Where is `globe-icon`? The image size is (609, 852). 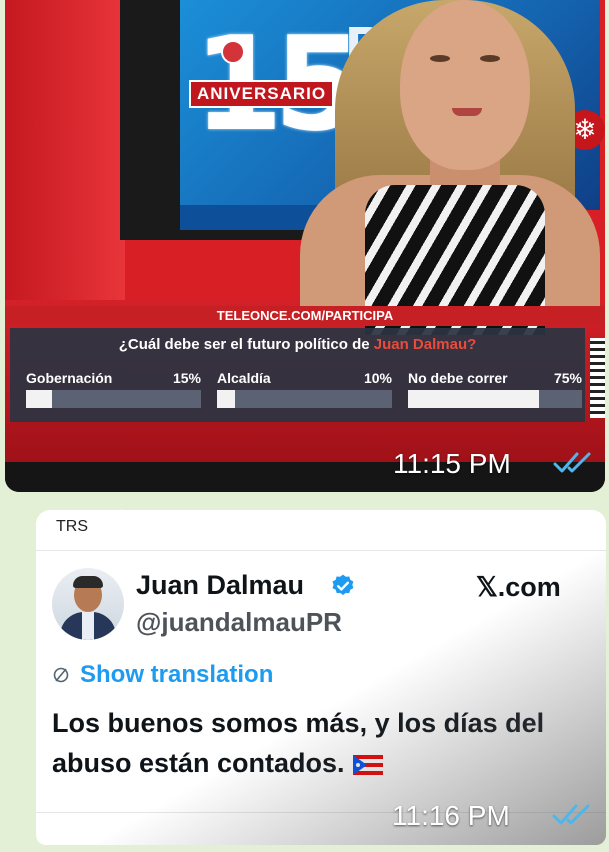
globe-icon is located at coordinates (61, 675).